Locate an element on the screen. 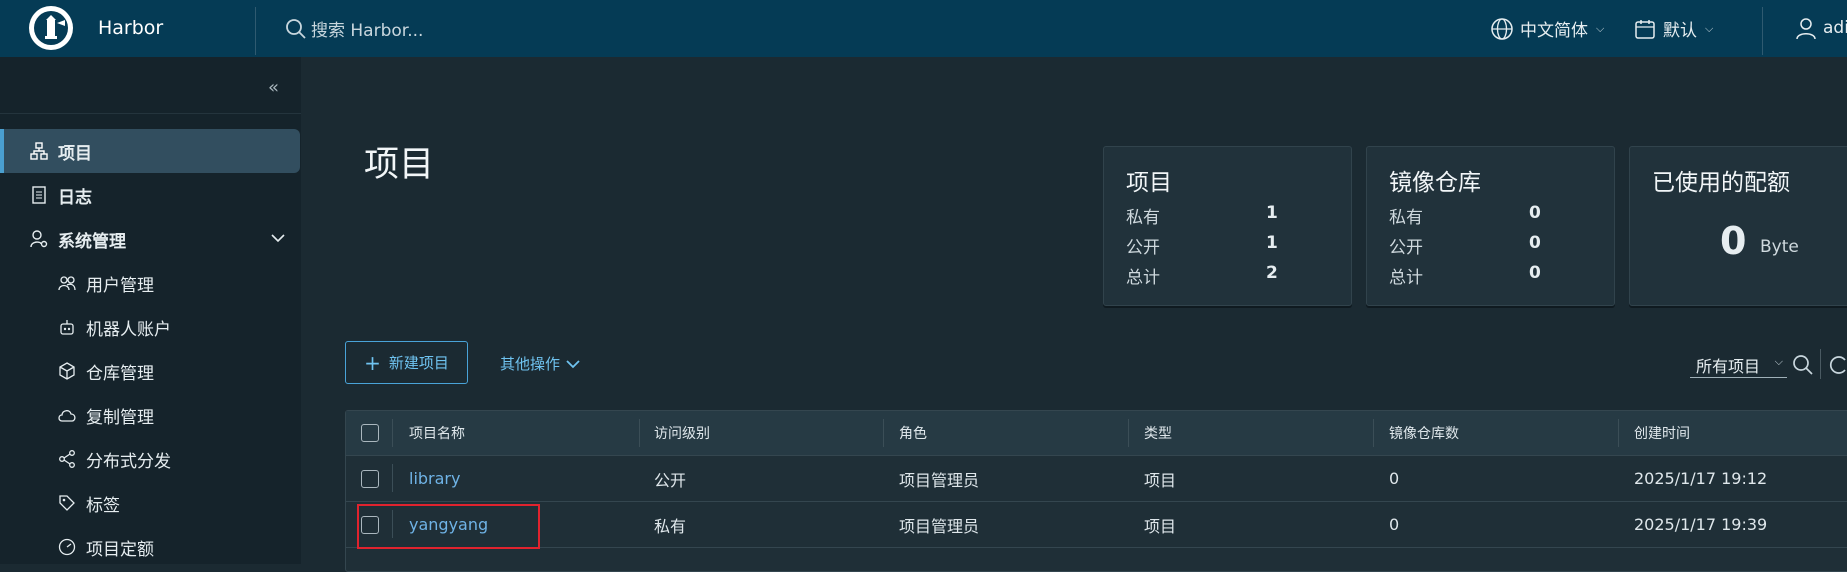 This screenshot has height=572, width=1847. sidebar-collapse-row: « is located at coordinates (150, 85).